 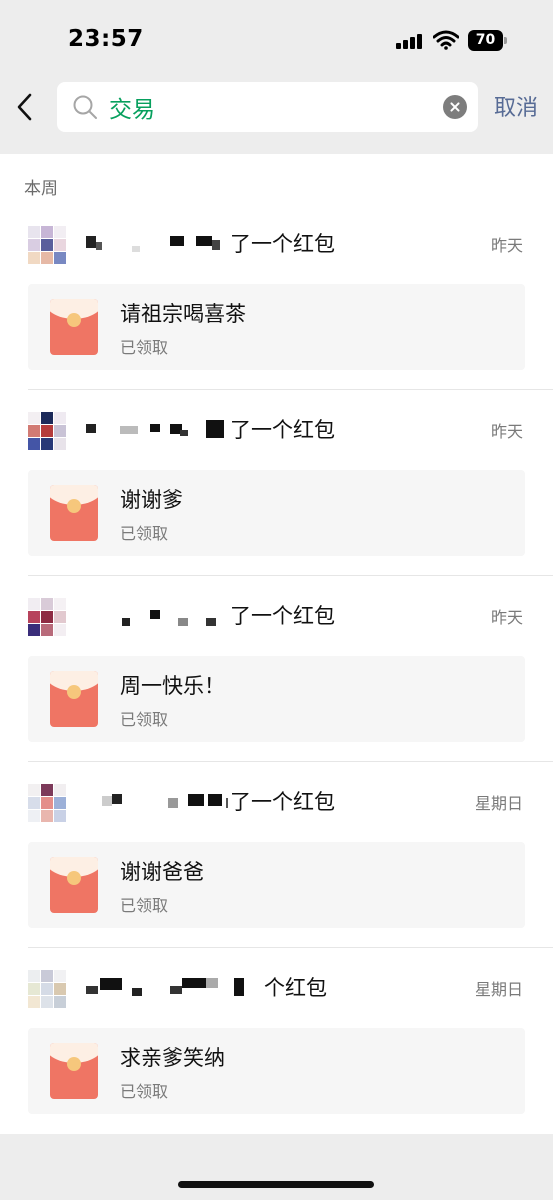 I want to click on search-header: 取消, so click(x=276, y=116).